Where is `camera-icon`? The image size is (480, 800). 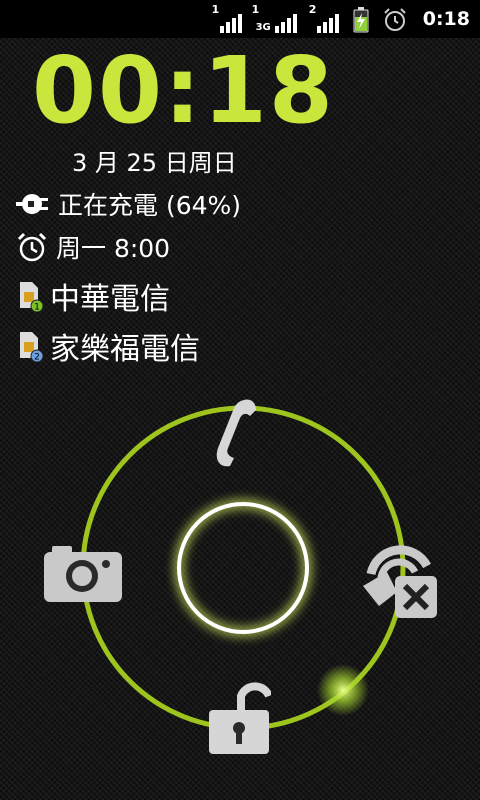 camera-icon is located at coordinates (83, 573).